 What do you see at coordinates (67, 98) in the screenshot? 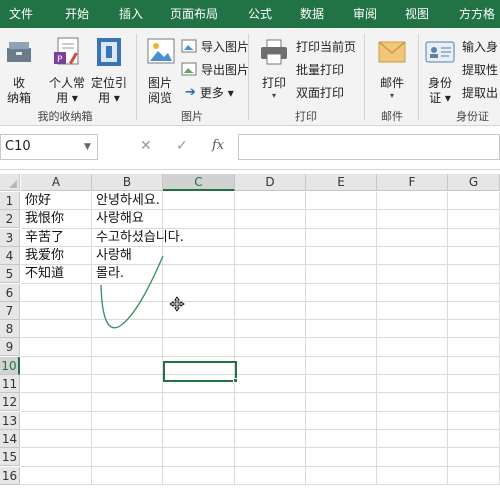
I see `personal-common-label-2: 用 ▾` at bounding box center [67, 98].